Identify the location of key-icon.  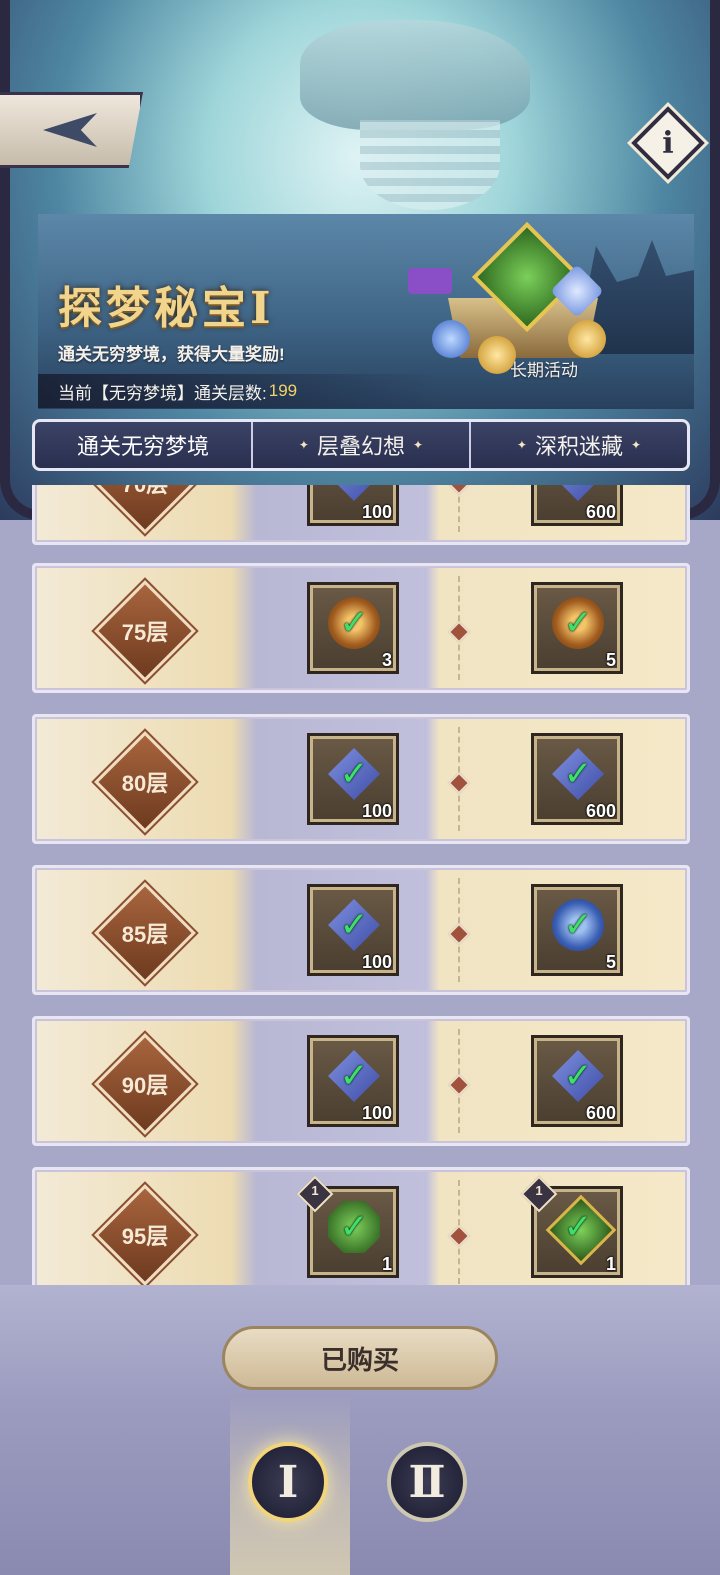
(430, 281).